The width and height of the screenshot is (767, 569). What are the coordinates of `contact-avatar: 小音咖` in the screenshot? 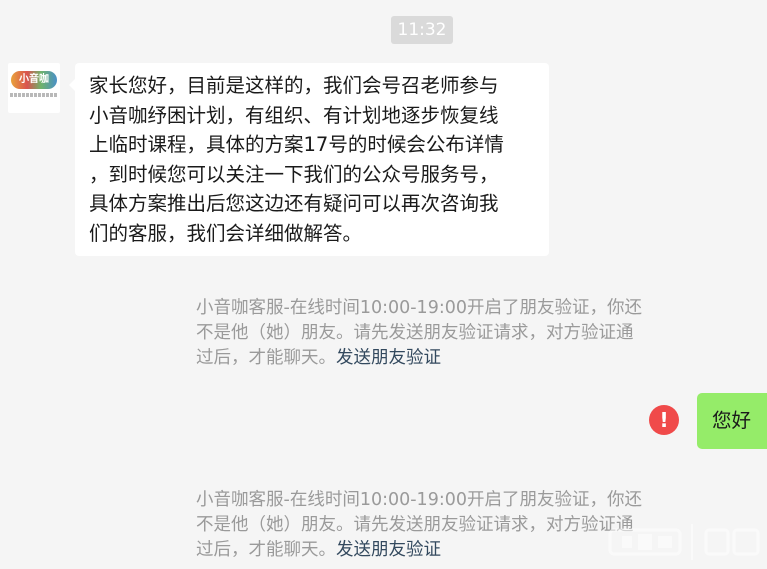 It's located at (34, 88).